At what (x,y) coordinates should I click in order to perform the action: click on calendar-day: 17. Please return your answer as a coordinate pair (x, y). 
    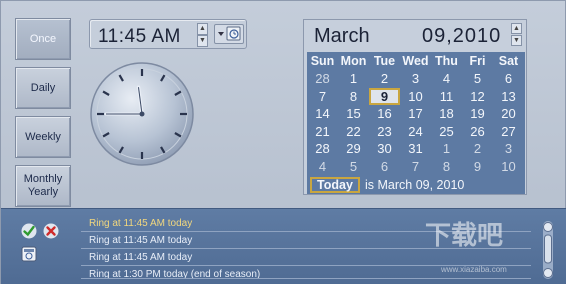
    Looking at the image, I should click on (415, 113).